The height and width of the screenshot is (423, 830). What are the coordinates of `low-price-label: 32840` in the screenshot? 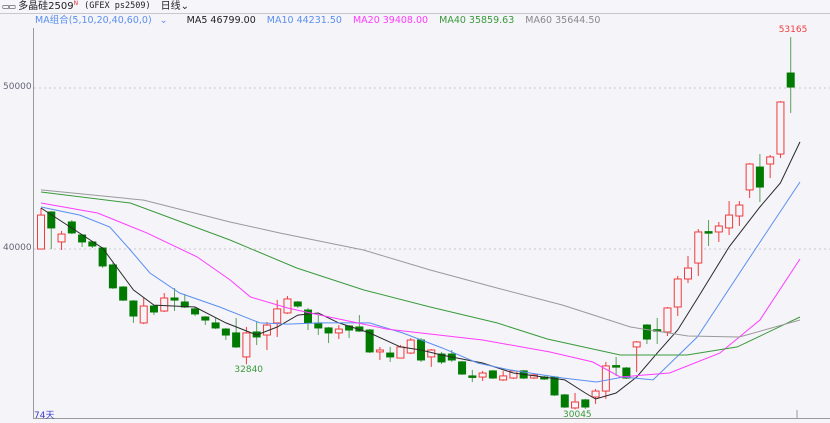 It's located at (249, 370).